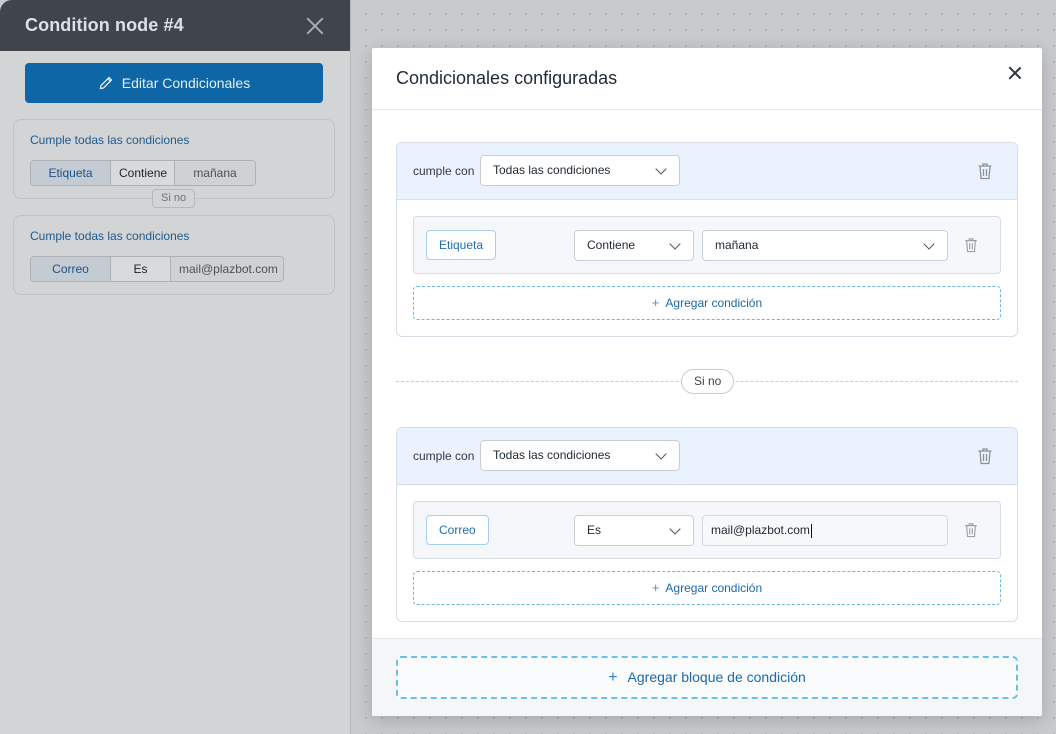 The width and height of the screenshot is (1056, 734). What do you see at coordinates (71, 269) in the screenshot?
I see `chip-field: Correo` at bounding box center [71, 269].